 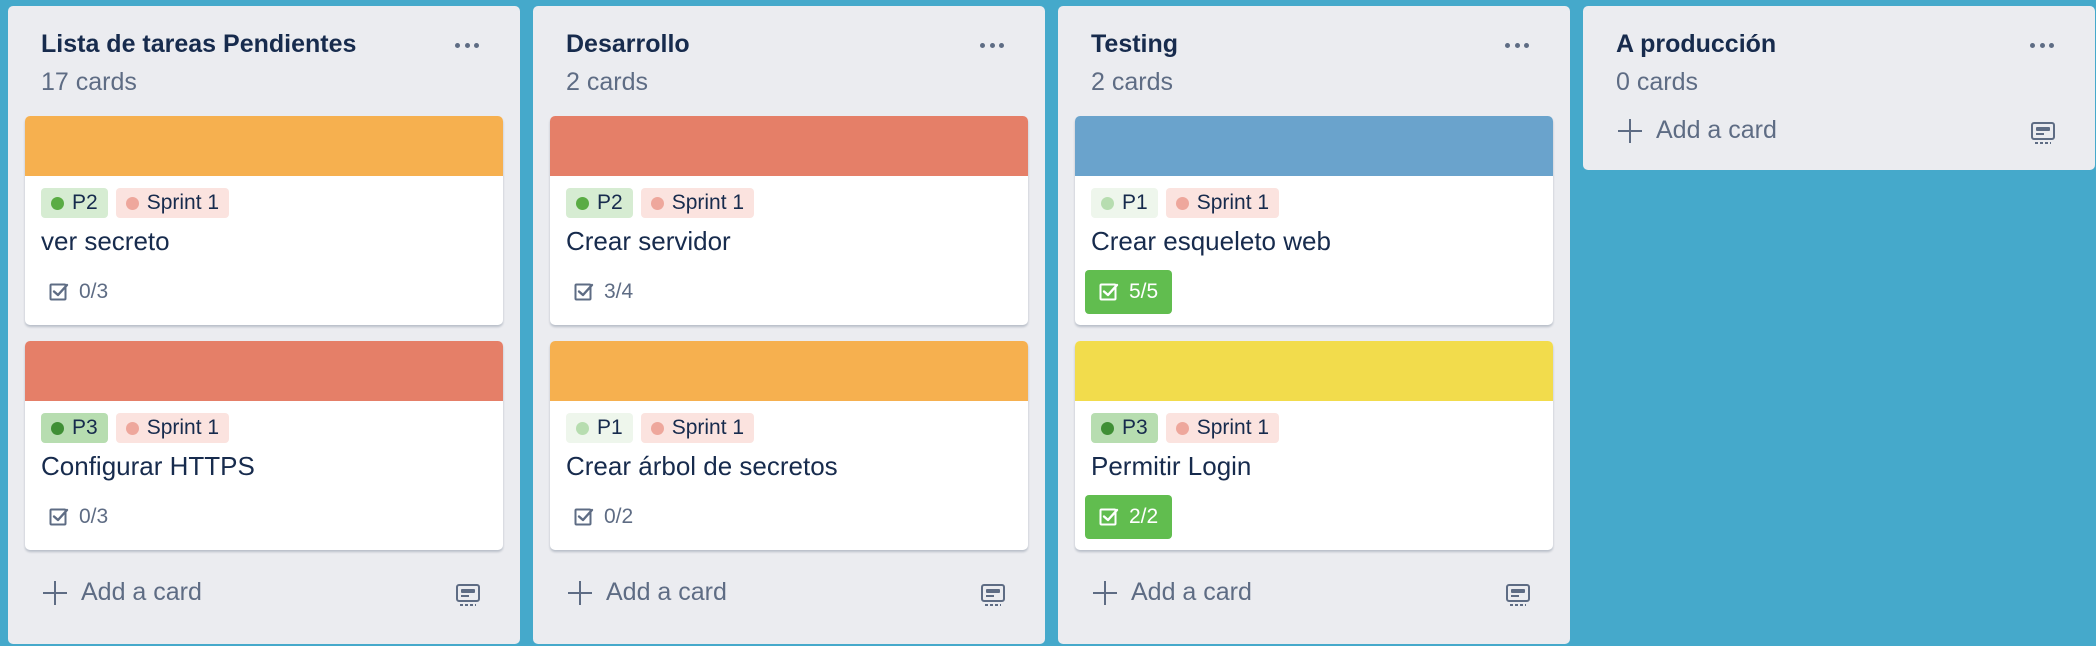 What do you see at coordinates (94, 516) in the screenshot?
I see `checklist-progress: 0/3` at bounding box center [94, 516].